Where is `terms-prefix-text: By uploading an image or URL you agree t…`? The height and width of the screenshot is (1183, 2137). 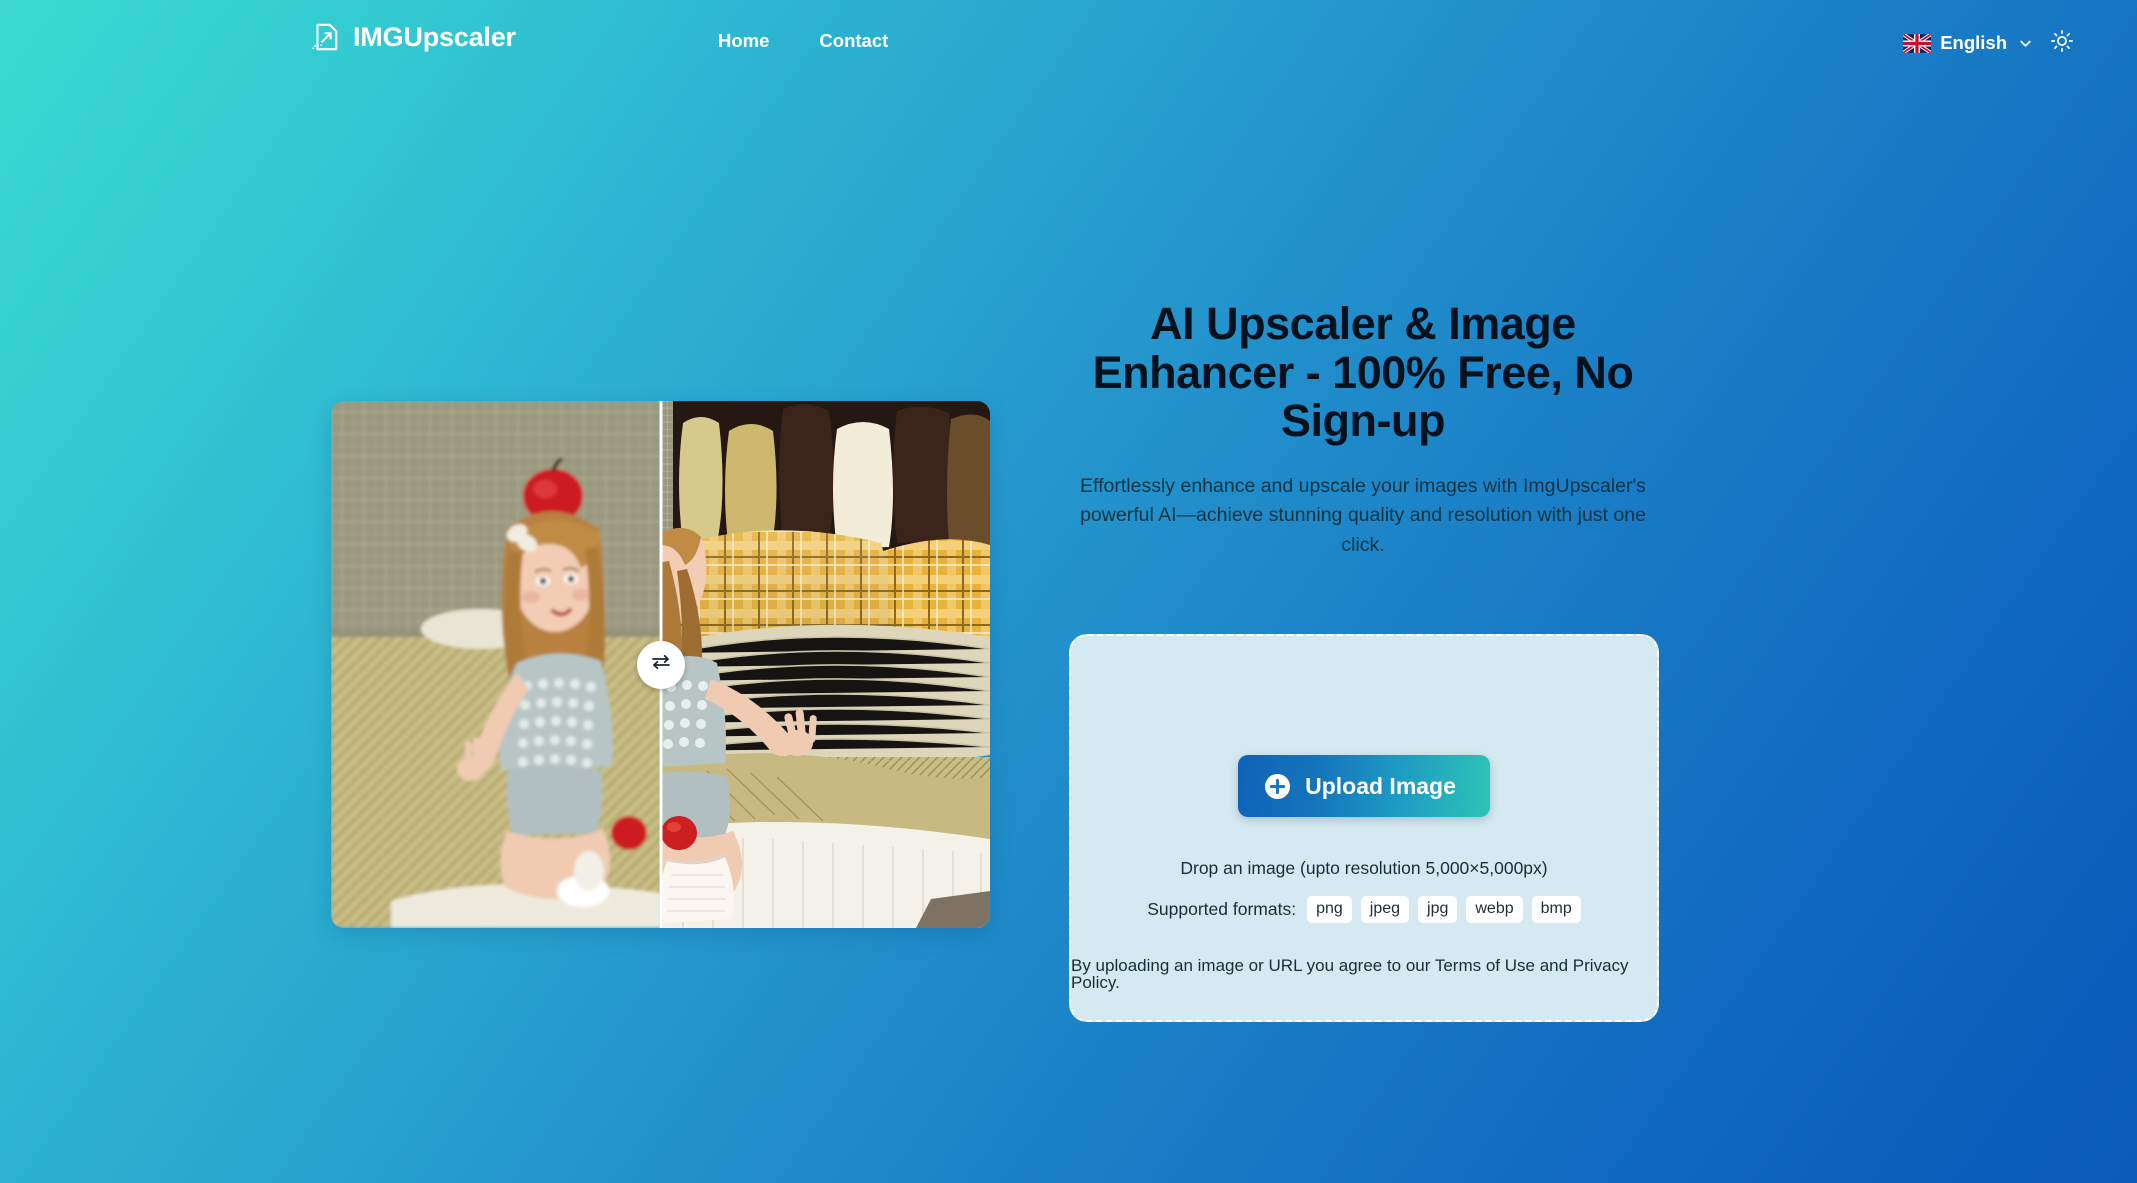
terms-prefix-text: By uploading an image or URL you agree t… is located at coordinates (1253, 965).